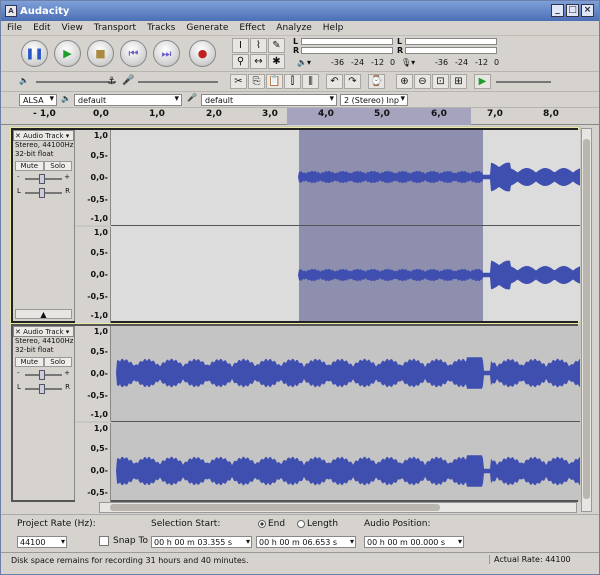 The image size is (600, 575). I want to click on menu-transport: Transport, so click(115, 28).